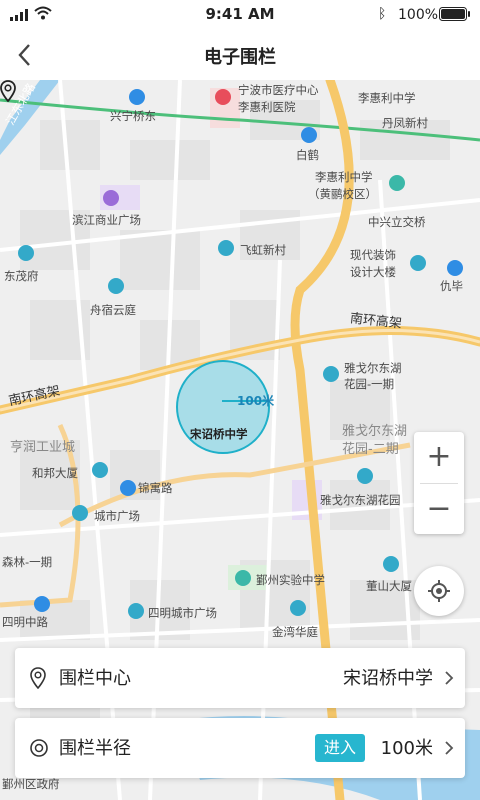  I want to click on fence-radius-row: 围栏半径 进入 100米, so click(240, 748).